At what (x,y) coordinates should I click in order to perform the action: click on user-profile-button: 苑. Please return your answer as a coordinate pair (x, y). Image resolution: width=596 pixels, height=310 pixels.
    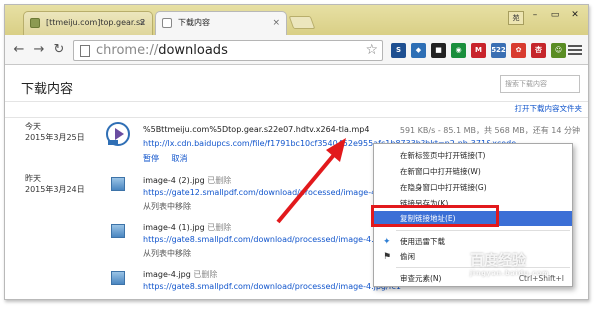
    Looking at the image, I should click on (516, 18).